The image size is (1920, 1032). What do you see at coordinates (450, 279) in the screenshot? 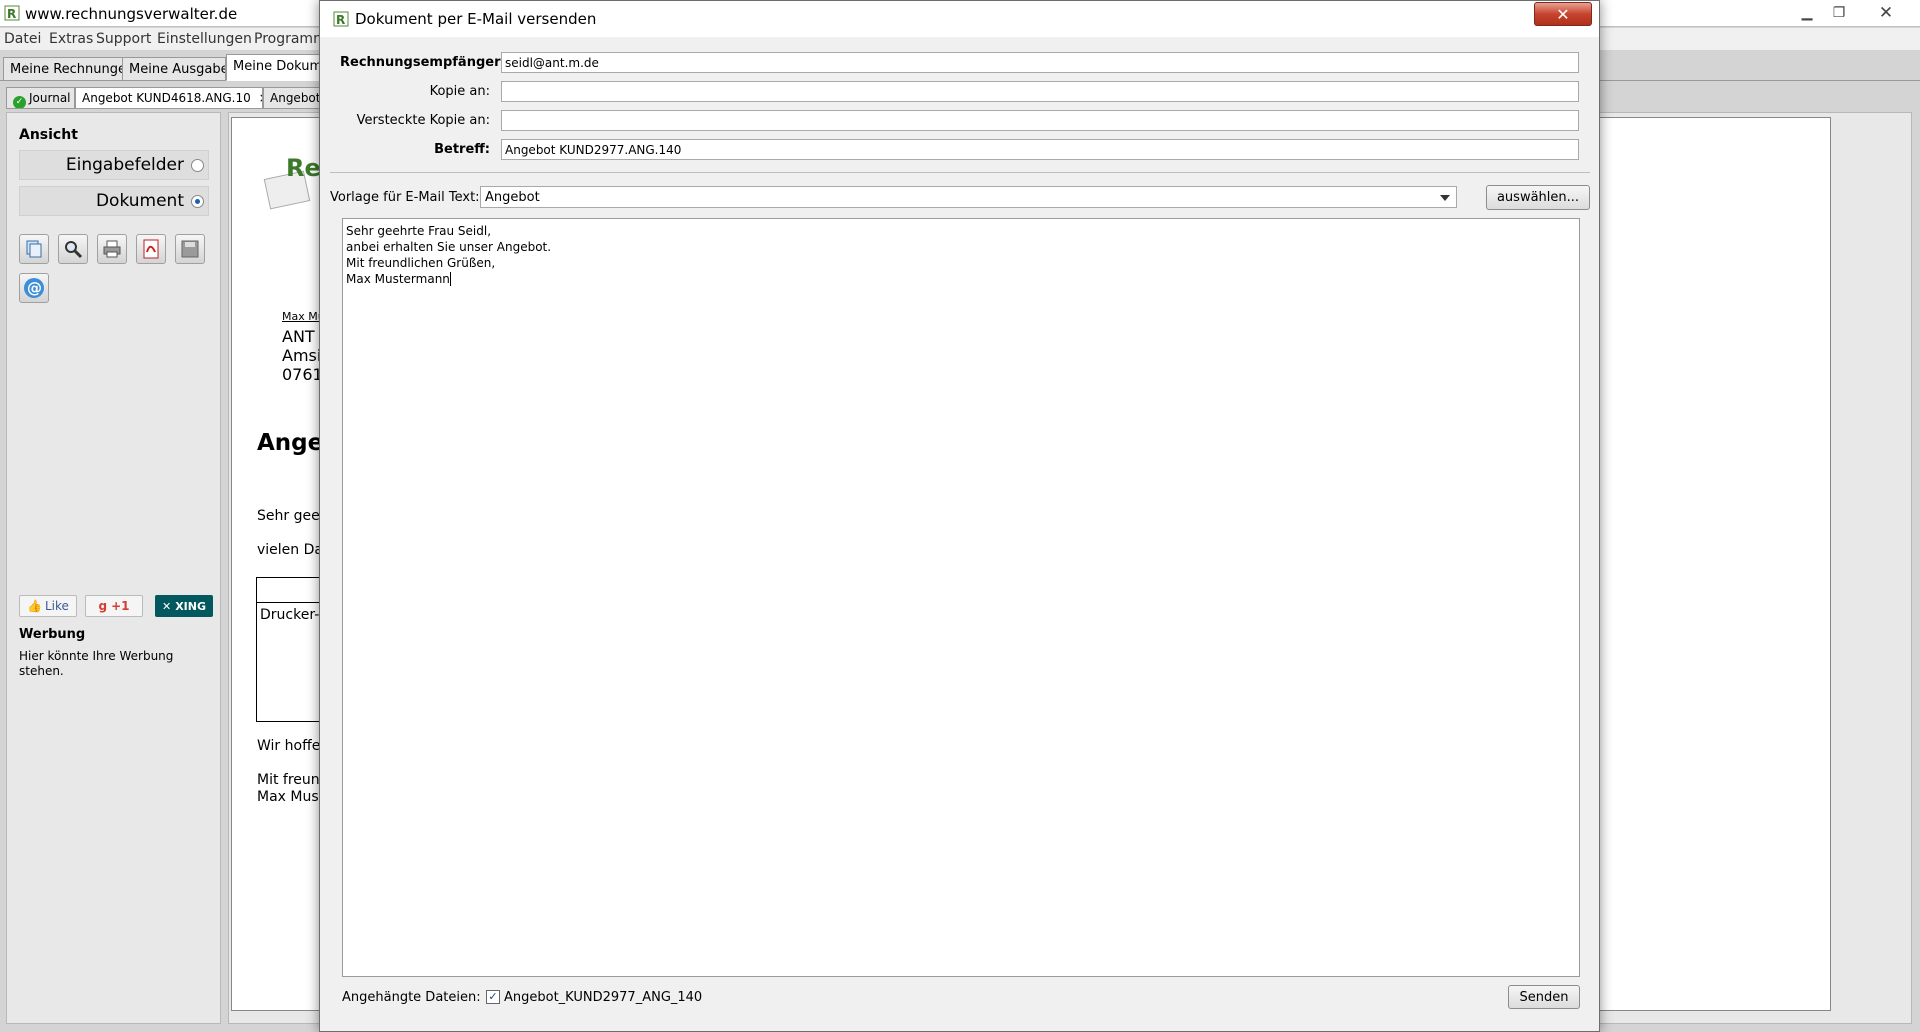
I see `text-cursor` at bounding box center [450, 279].